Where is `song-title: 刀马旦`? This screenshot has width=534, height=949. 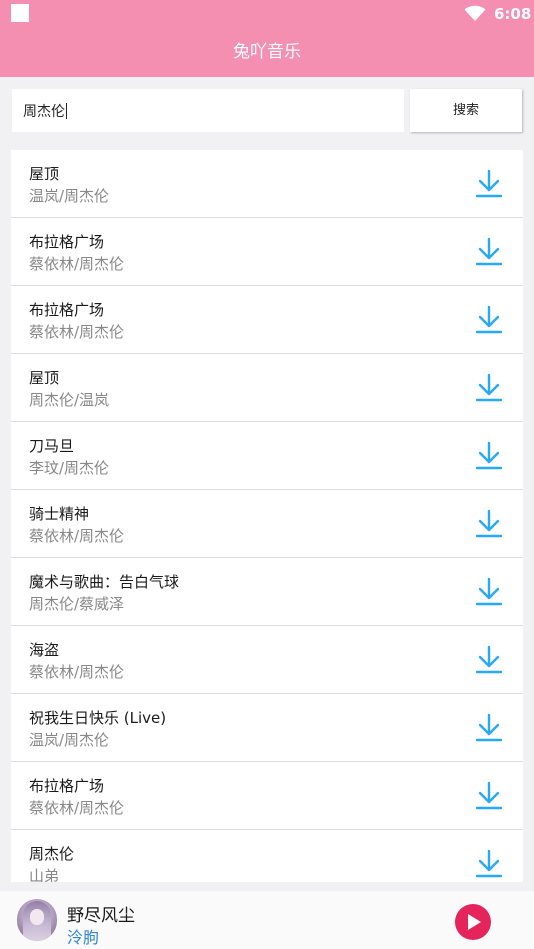
song-title: 刀马旦 is located at coordinates (52, 446).